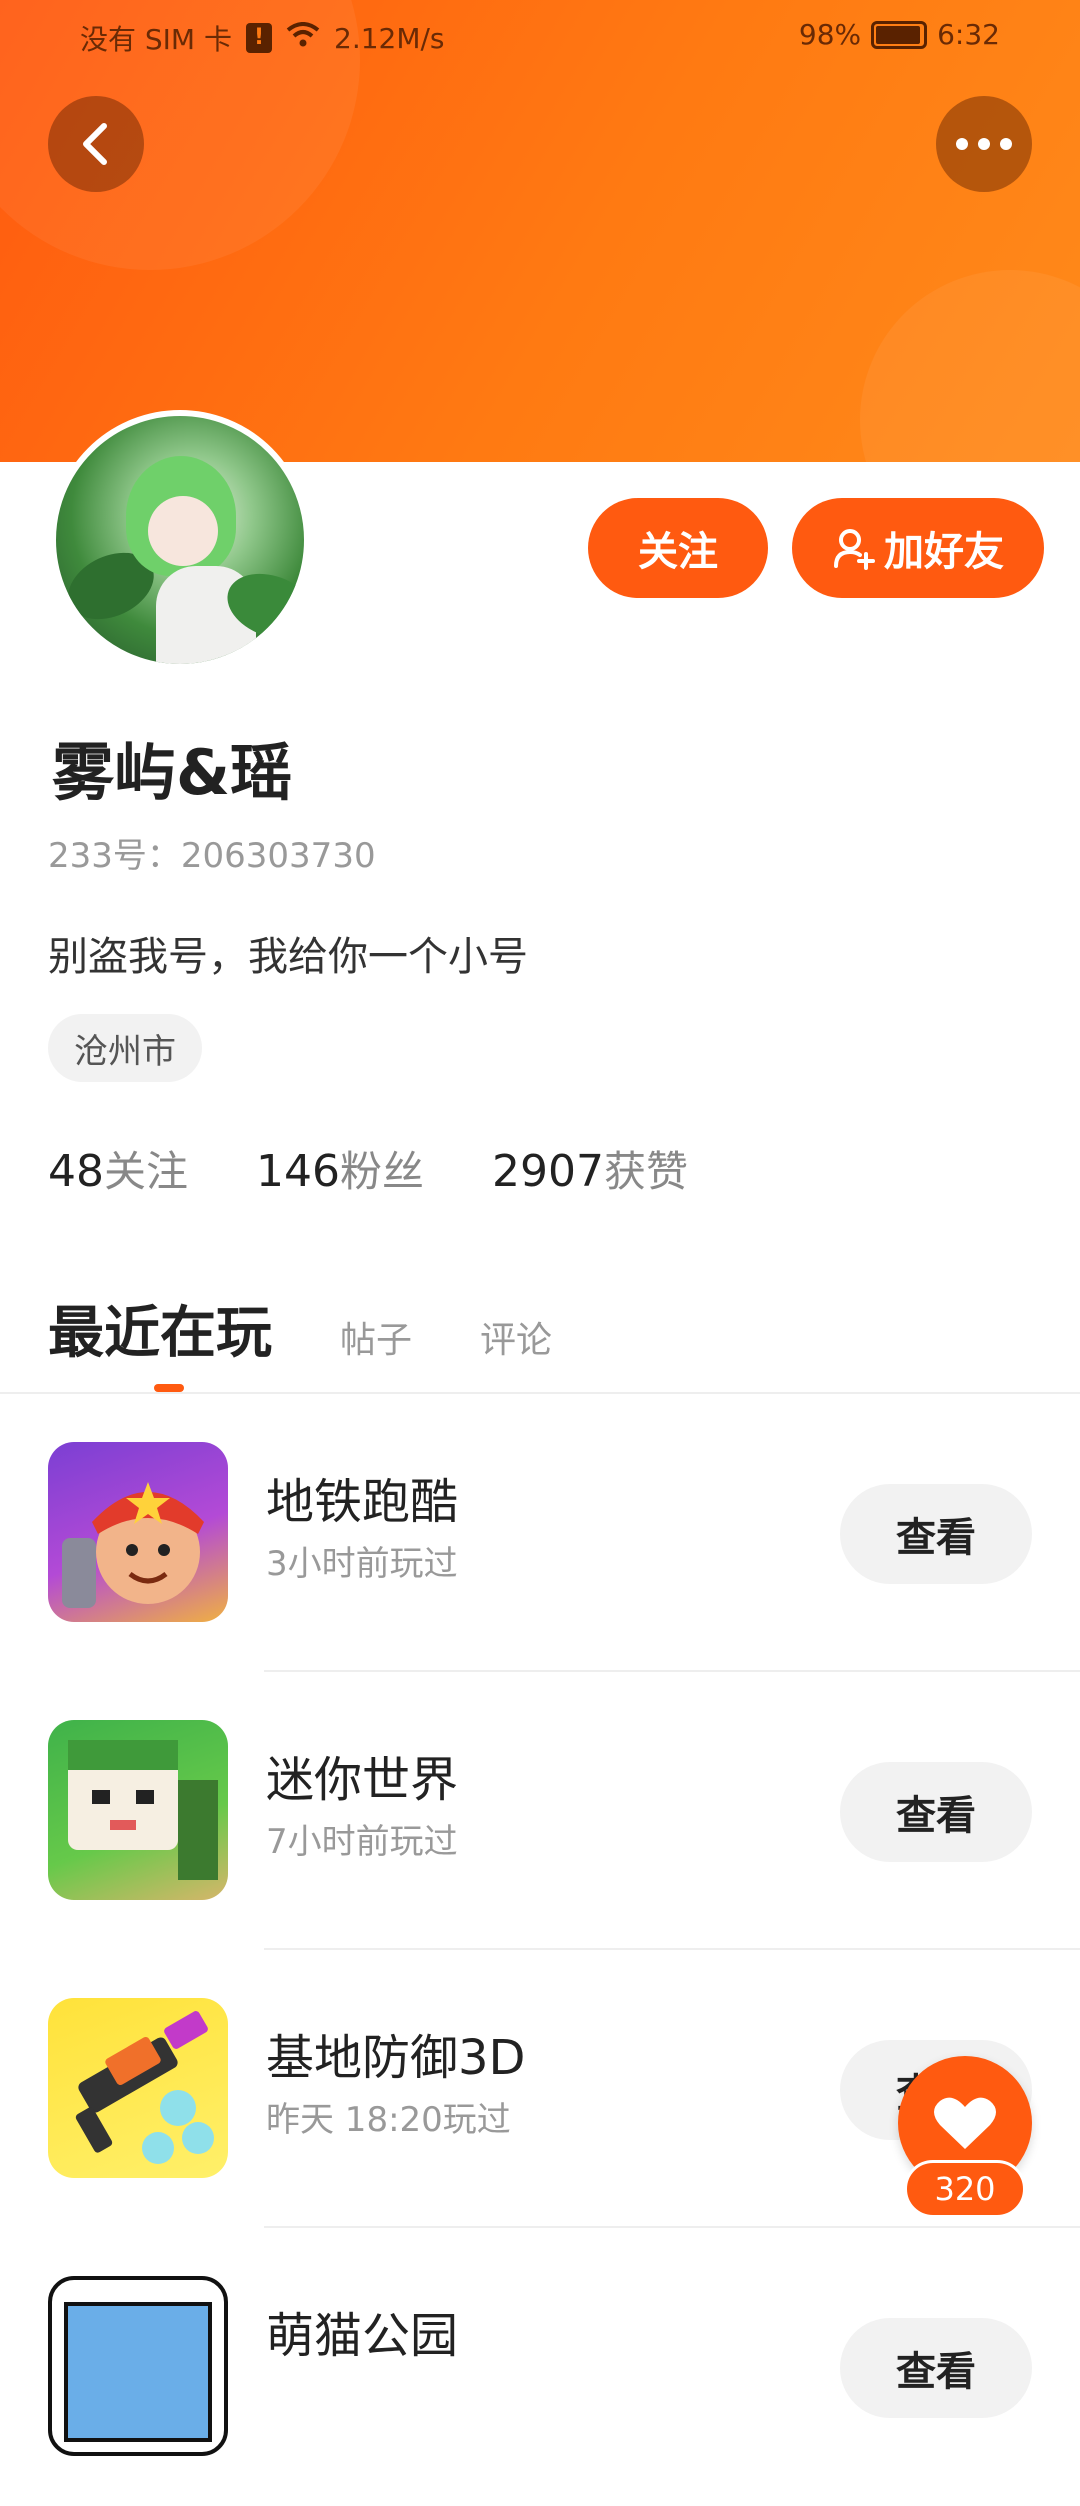 The height and width of the screenshot is (2506, 1080). I want to click on status-bar: 没有 SIM 卡 ! 2.12M/s 98% 6:32, so click(540, 36).